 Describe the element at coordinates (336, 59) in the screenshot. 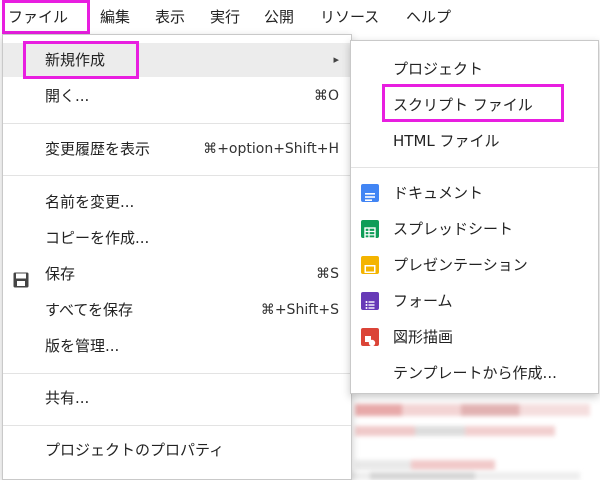

I see `submenu-arrow-icon: ▸` at that location.